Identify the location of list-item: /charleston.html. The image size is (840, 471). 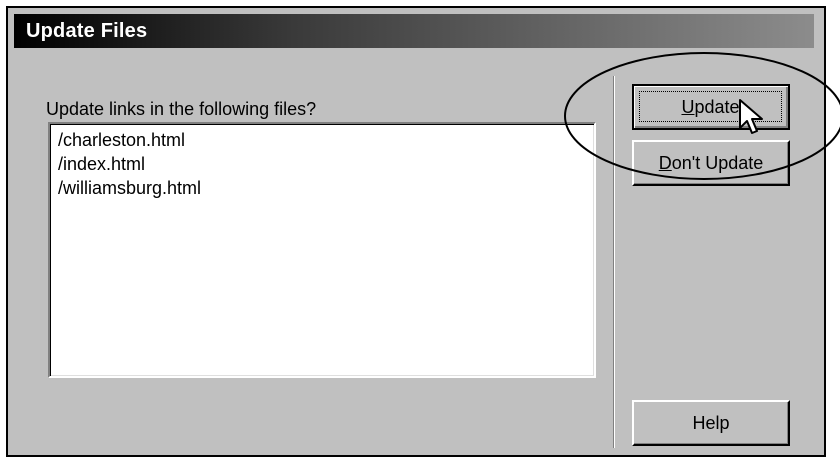
(326, 140).